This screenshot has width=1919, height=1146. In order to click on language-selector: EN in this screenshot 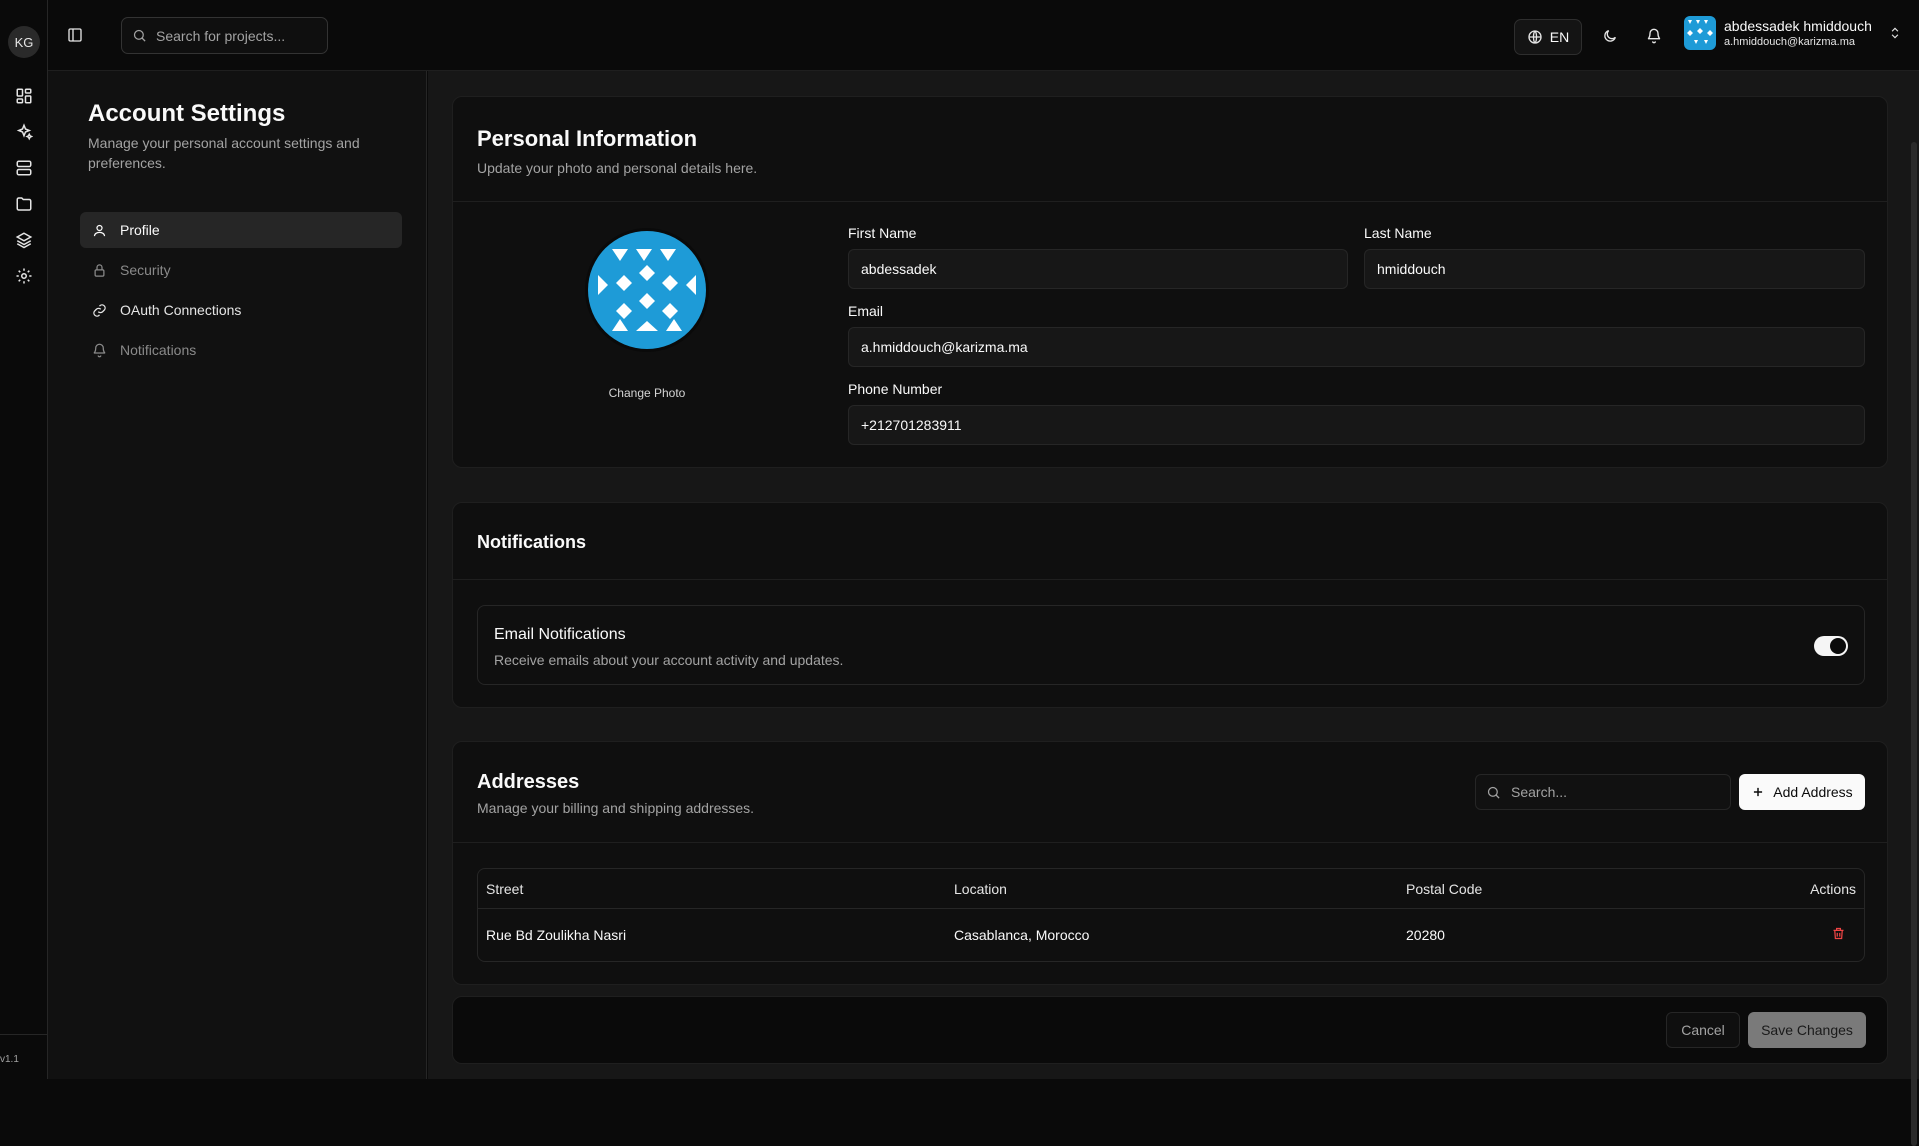, I will do `click(1548, 37)`.